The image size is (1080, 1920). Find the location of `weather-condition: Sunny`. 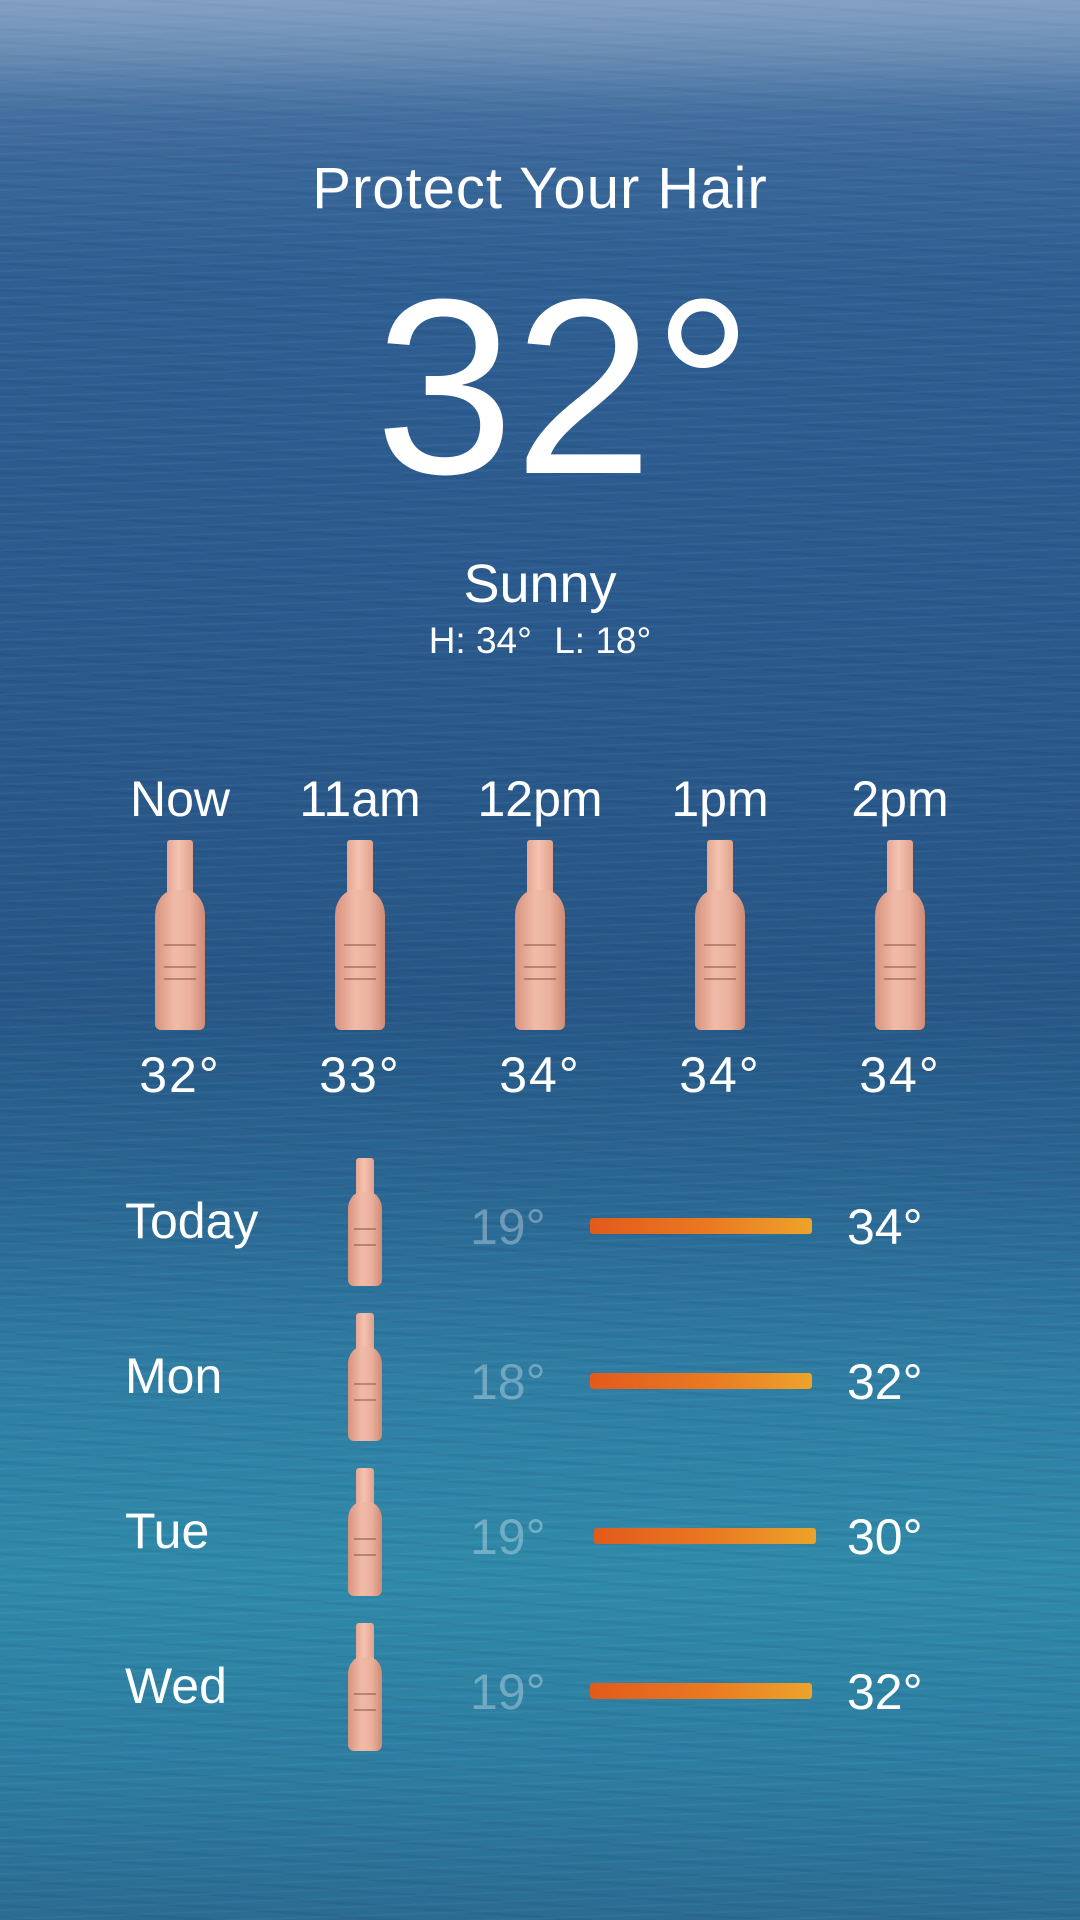

weather-condition: Sunny is located at coordinates (540, 584).